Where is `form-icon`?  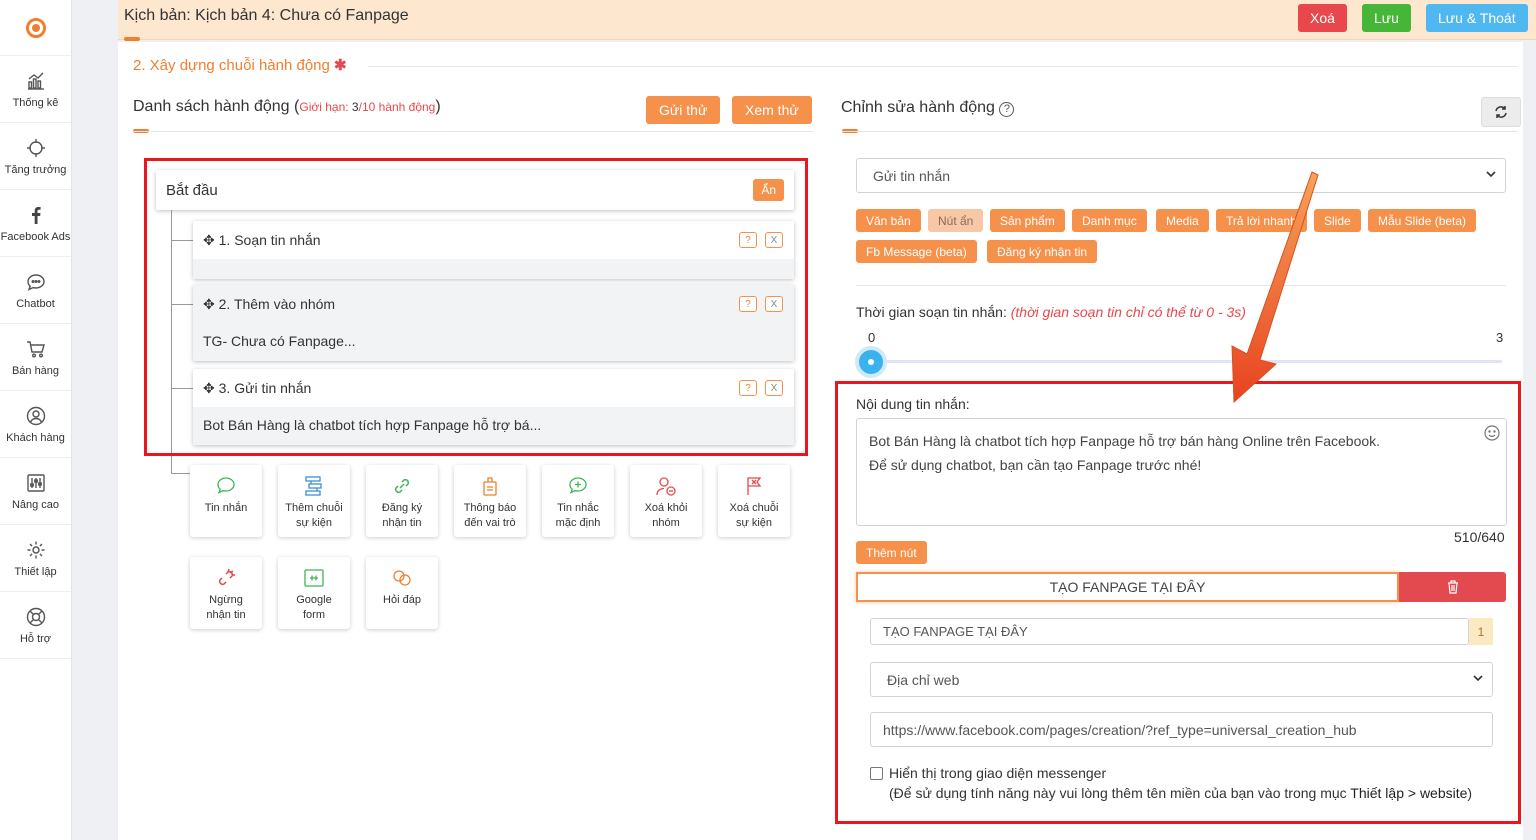 form-icon is located at coordinates (314, 578).